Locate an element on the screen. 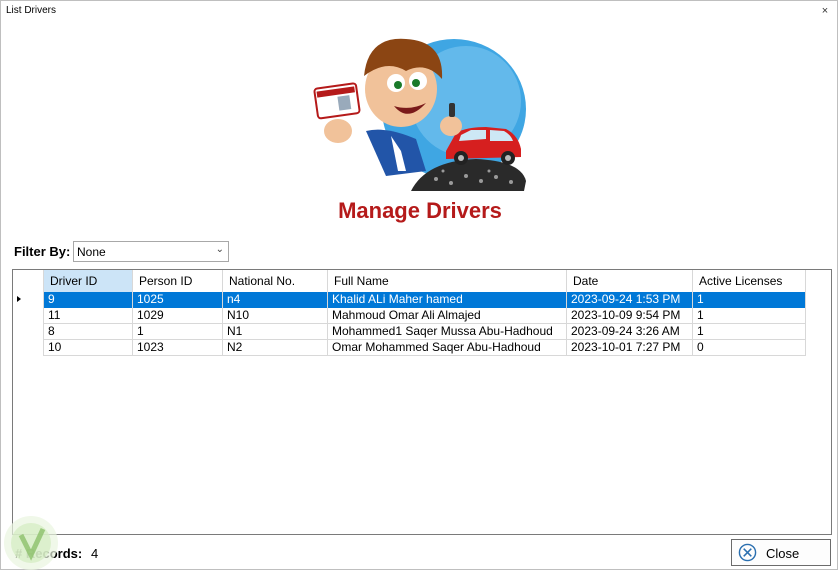 This screenshot has width=838, height=571. close-button-label: Close is located at coordinates (783, 553).